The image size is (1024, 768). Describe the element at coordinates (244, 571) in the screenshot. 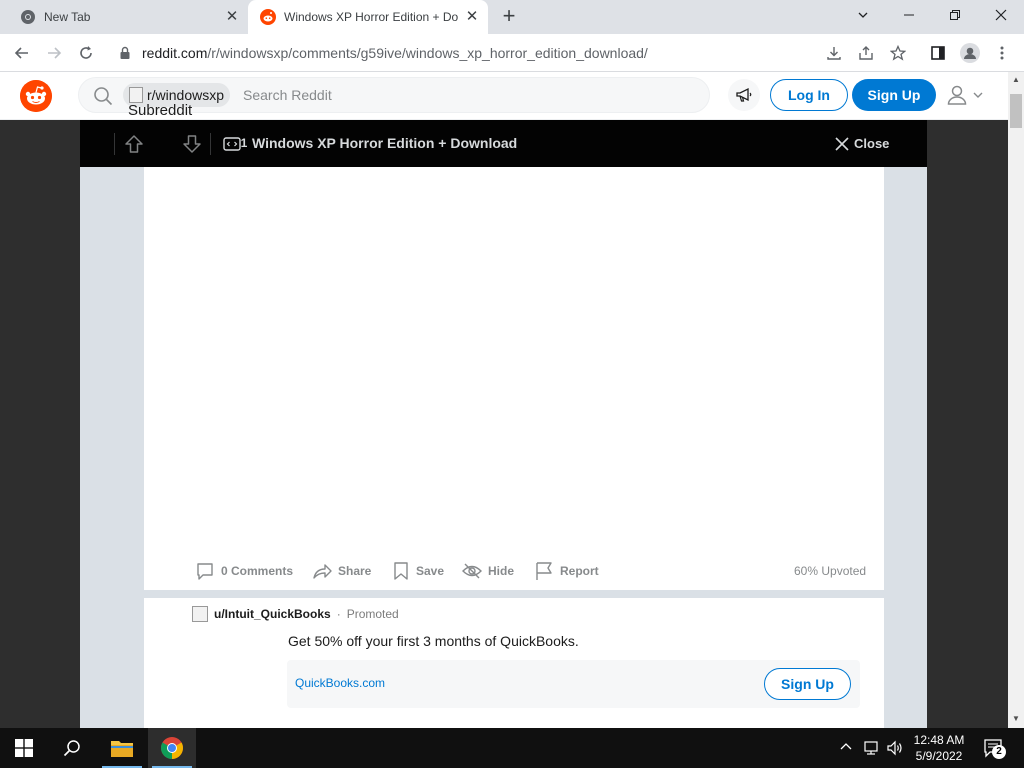

I see `comments-button: 0 Comments` at that location.